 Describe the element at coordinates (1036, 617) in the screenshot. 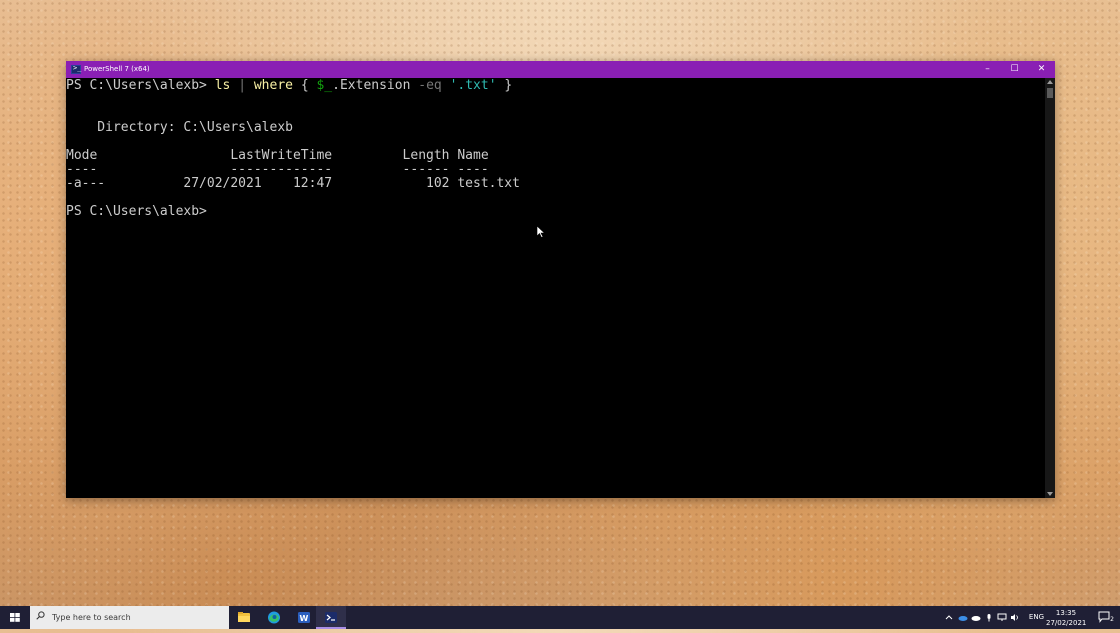

I see `language-indicator: ENG` at that location.